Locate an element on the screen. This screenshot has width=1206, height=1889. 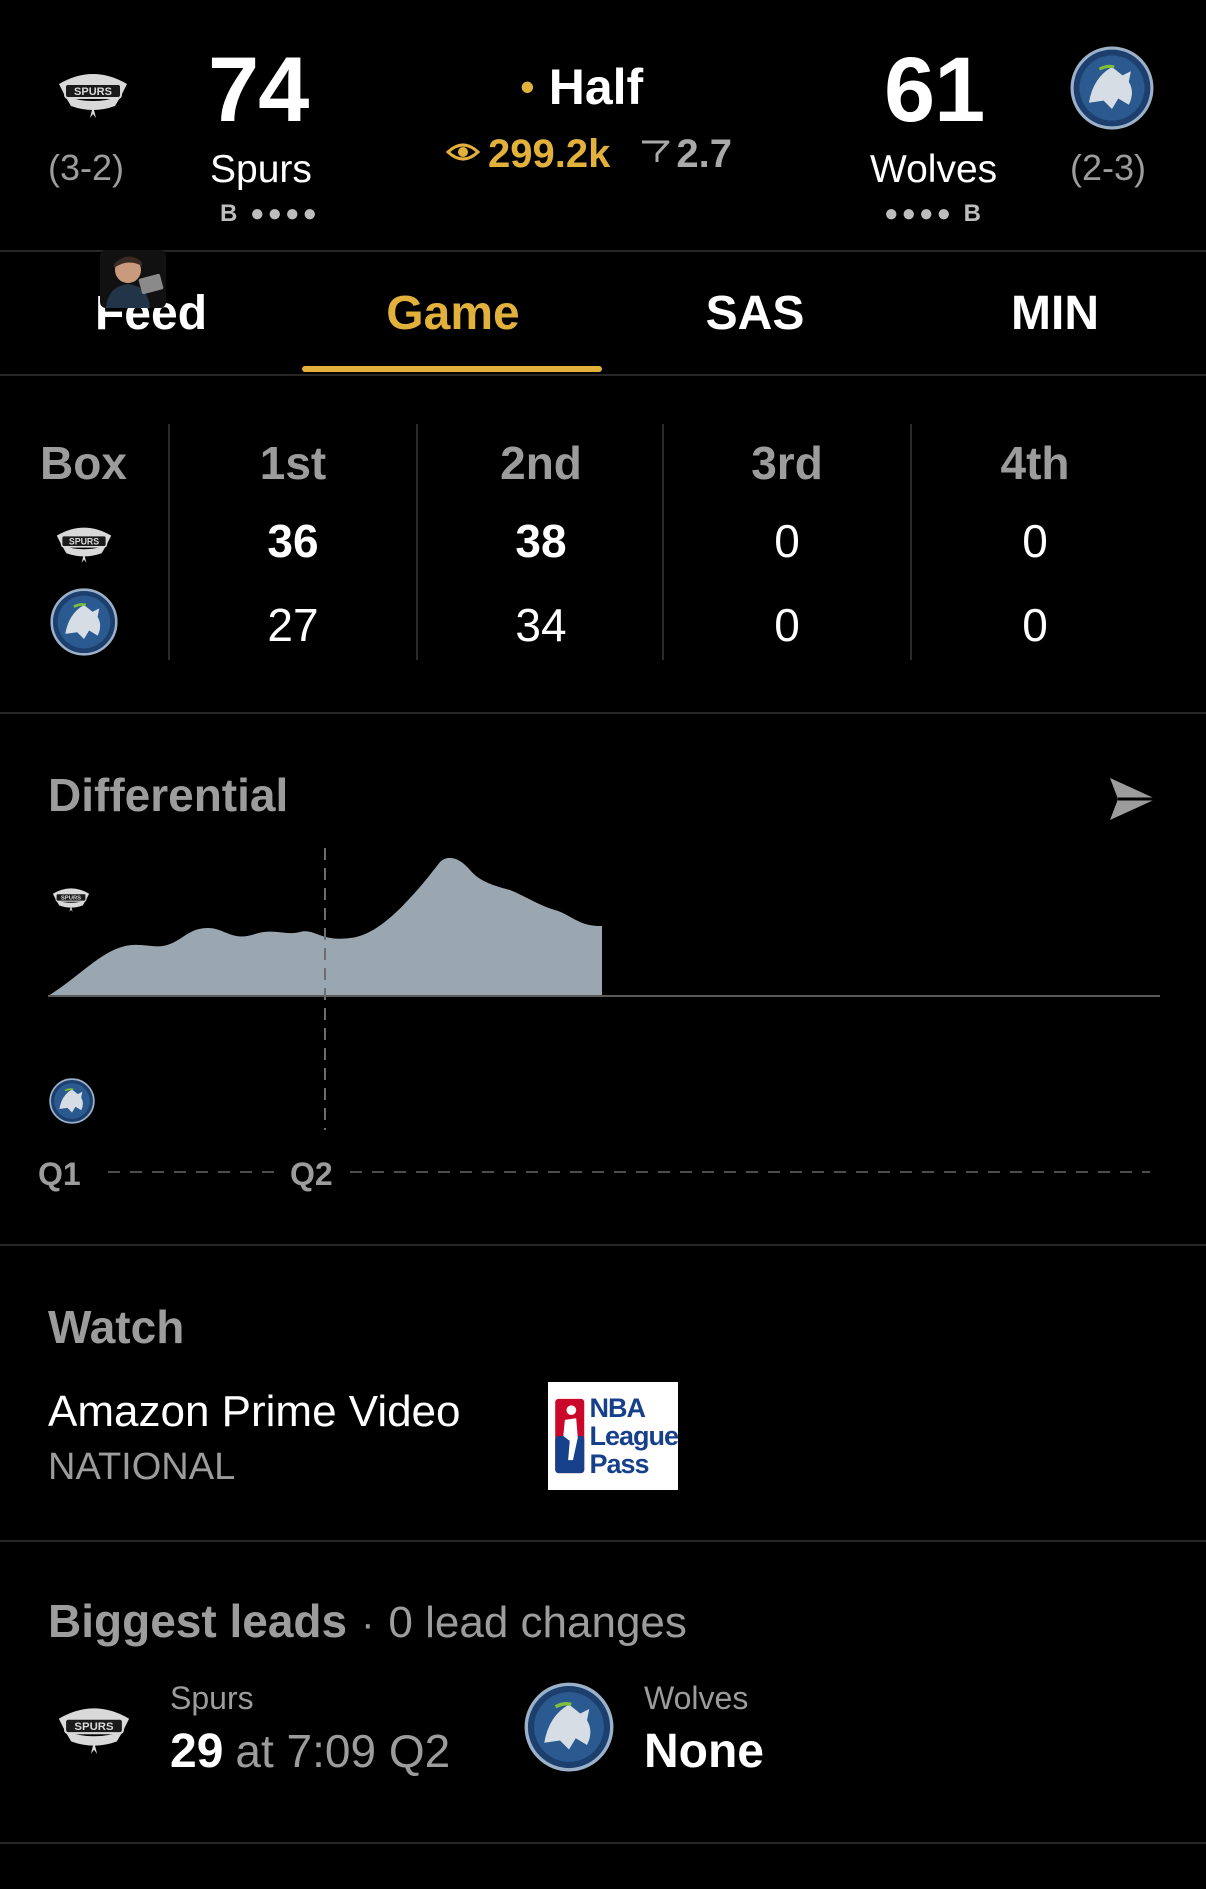
leads-home-line: 29 at 7:09 Q2 is located at coordinates (310, 1751).